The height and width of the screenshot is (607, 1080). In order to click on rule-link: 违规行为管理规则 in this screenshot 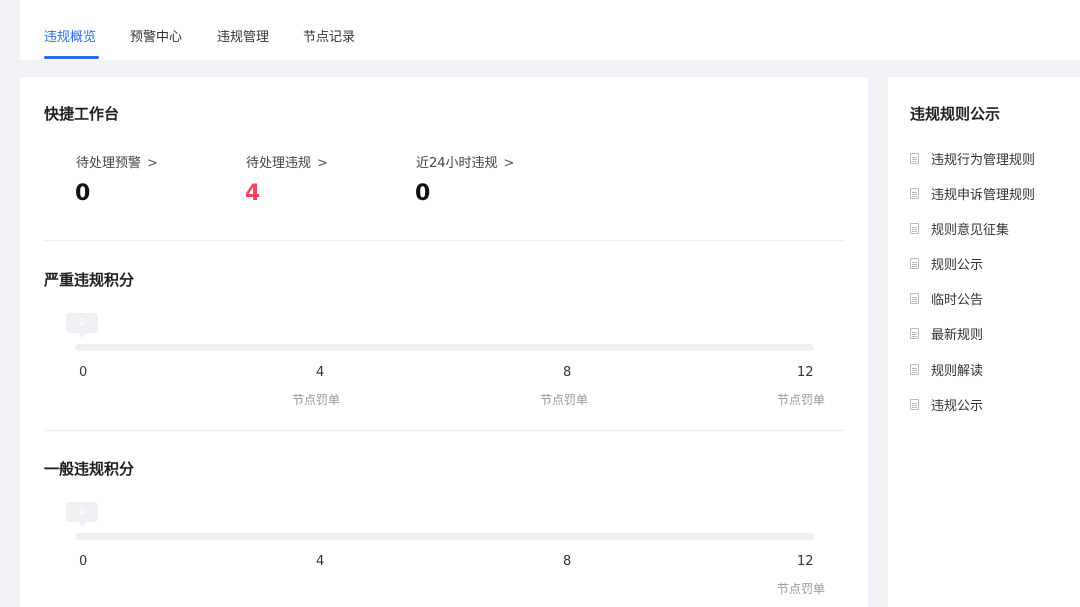, I will do `click(972, 158)`.